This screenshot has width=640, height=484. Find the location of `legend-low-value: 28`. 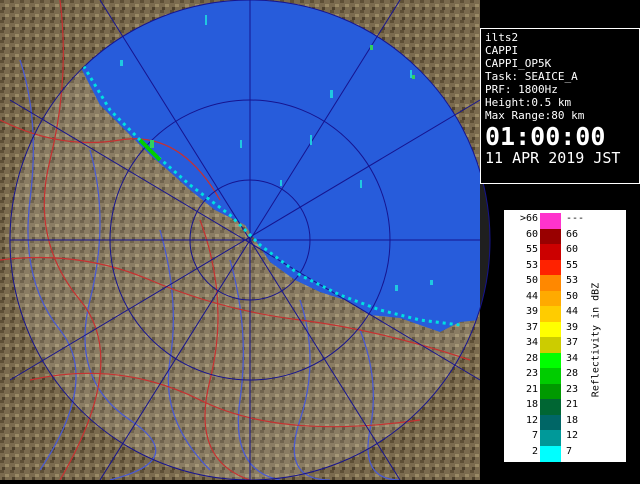

legend-low-value: 28 is located at coordinates (531, 358).